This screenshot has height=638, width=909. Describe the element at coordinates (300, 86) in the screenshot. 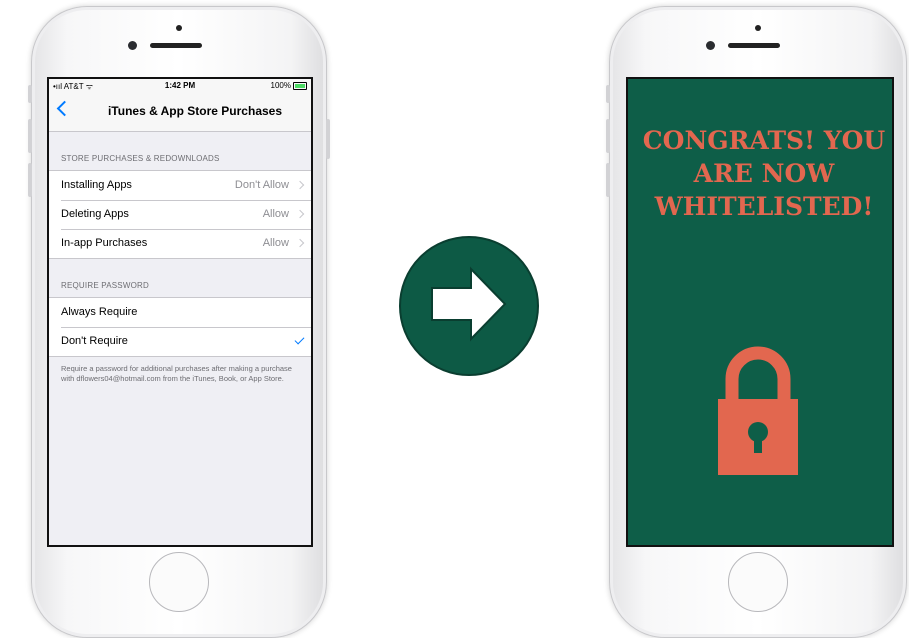

I see `battery-icon` at that location.